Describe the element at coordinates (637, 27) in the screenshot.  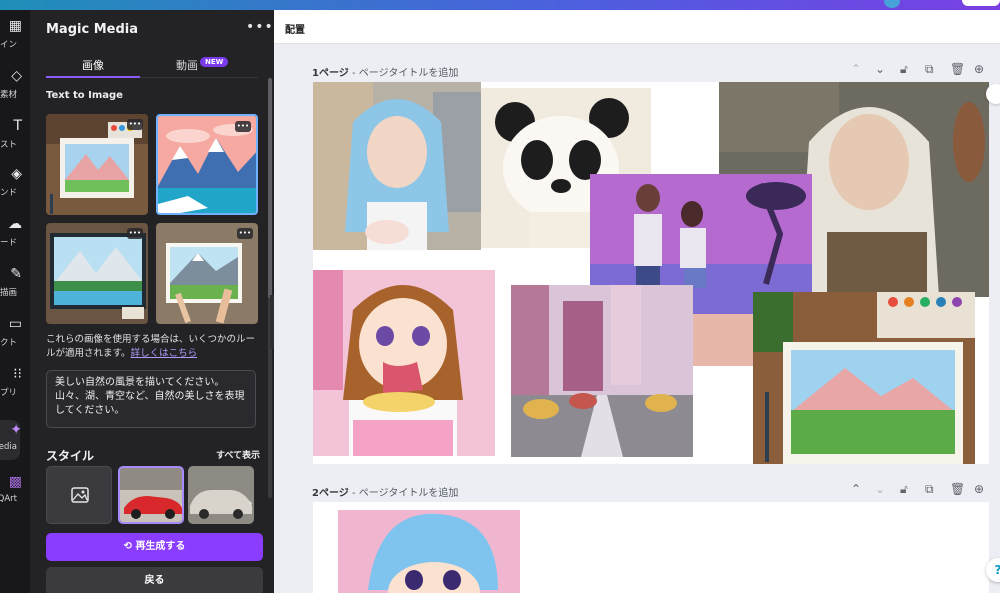
I see `editor-toolbar: 配置` at that location.